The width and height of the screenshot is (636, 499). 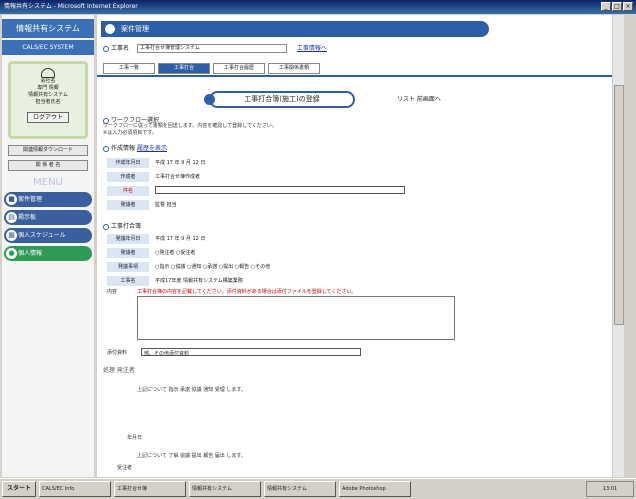 What do you see at coordinates (184, 68) in the screenshot?
I see `tab-meeting: 工事打合` at bounding box center [184, 68].